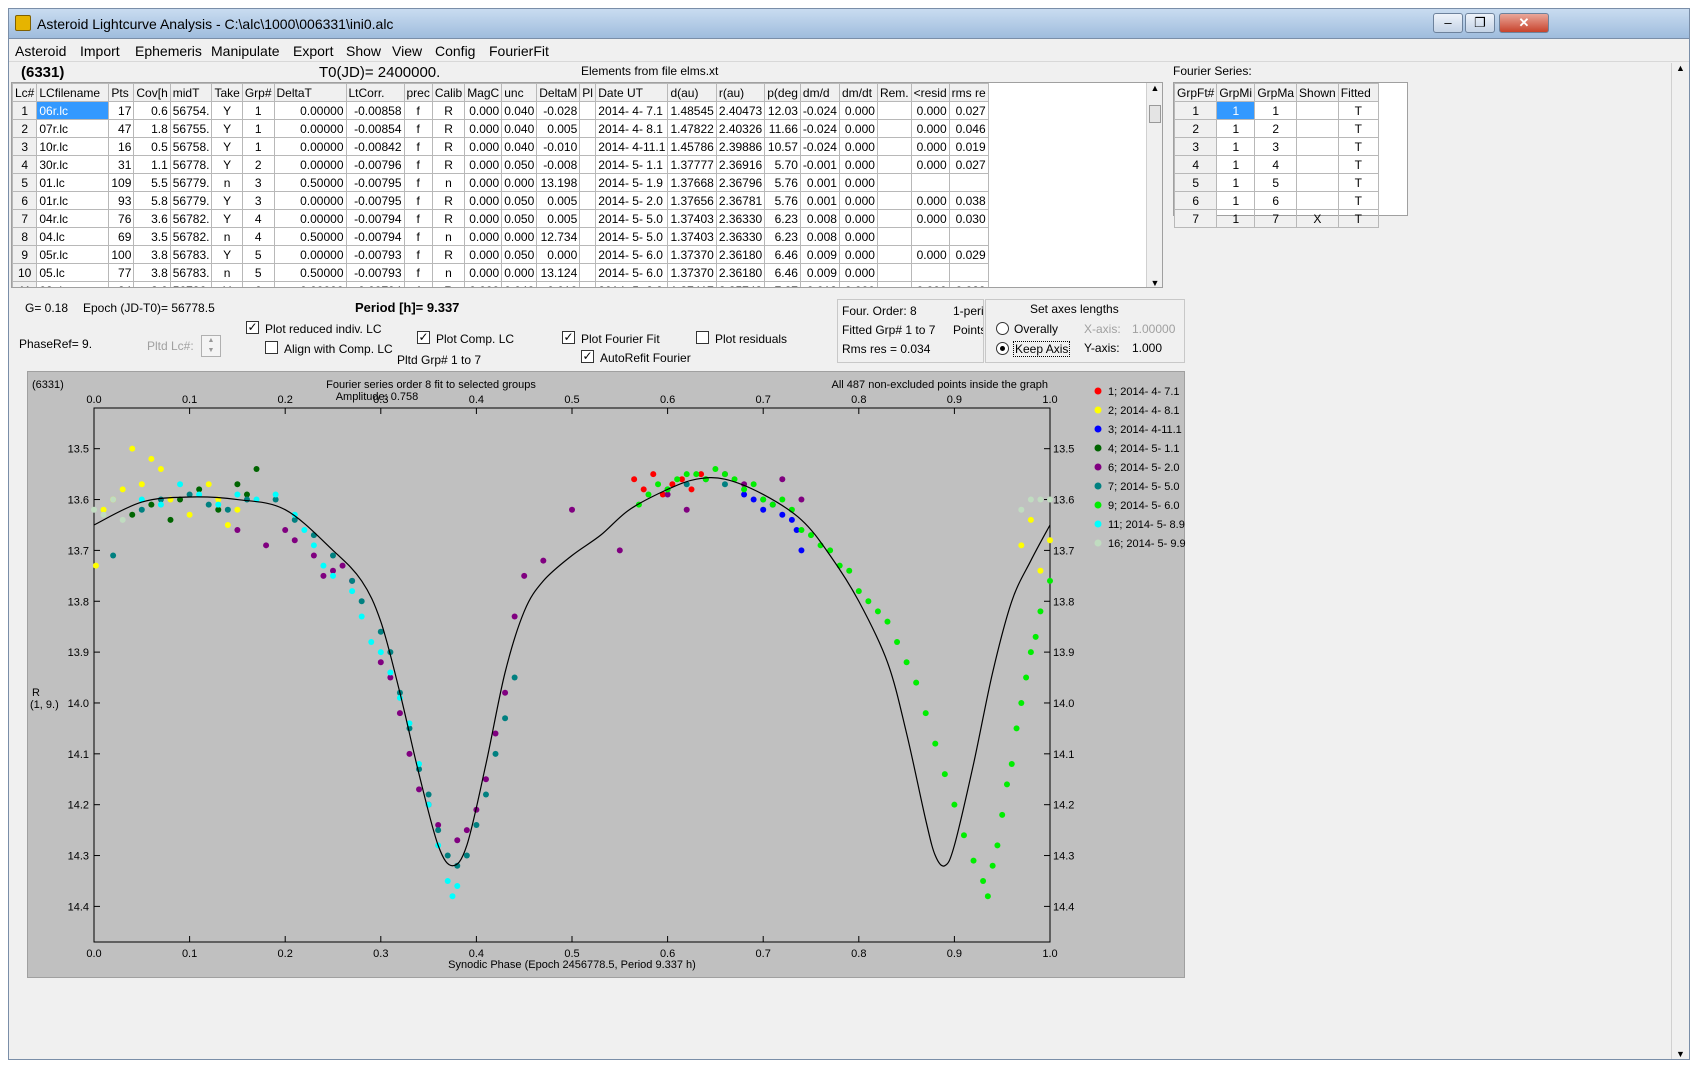 Image resolution: width=1698 pixels, height=1068 pixels. I want to click on fs-col-header: GrpMa, so click(1276, 92).